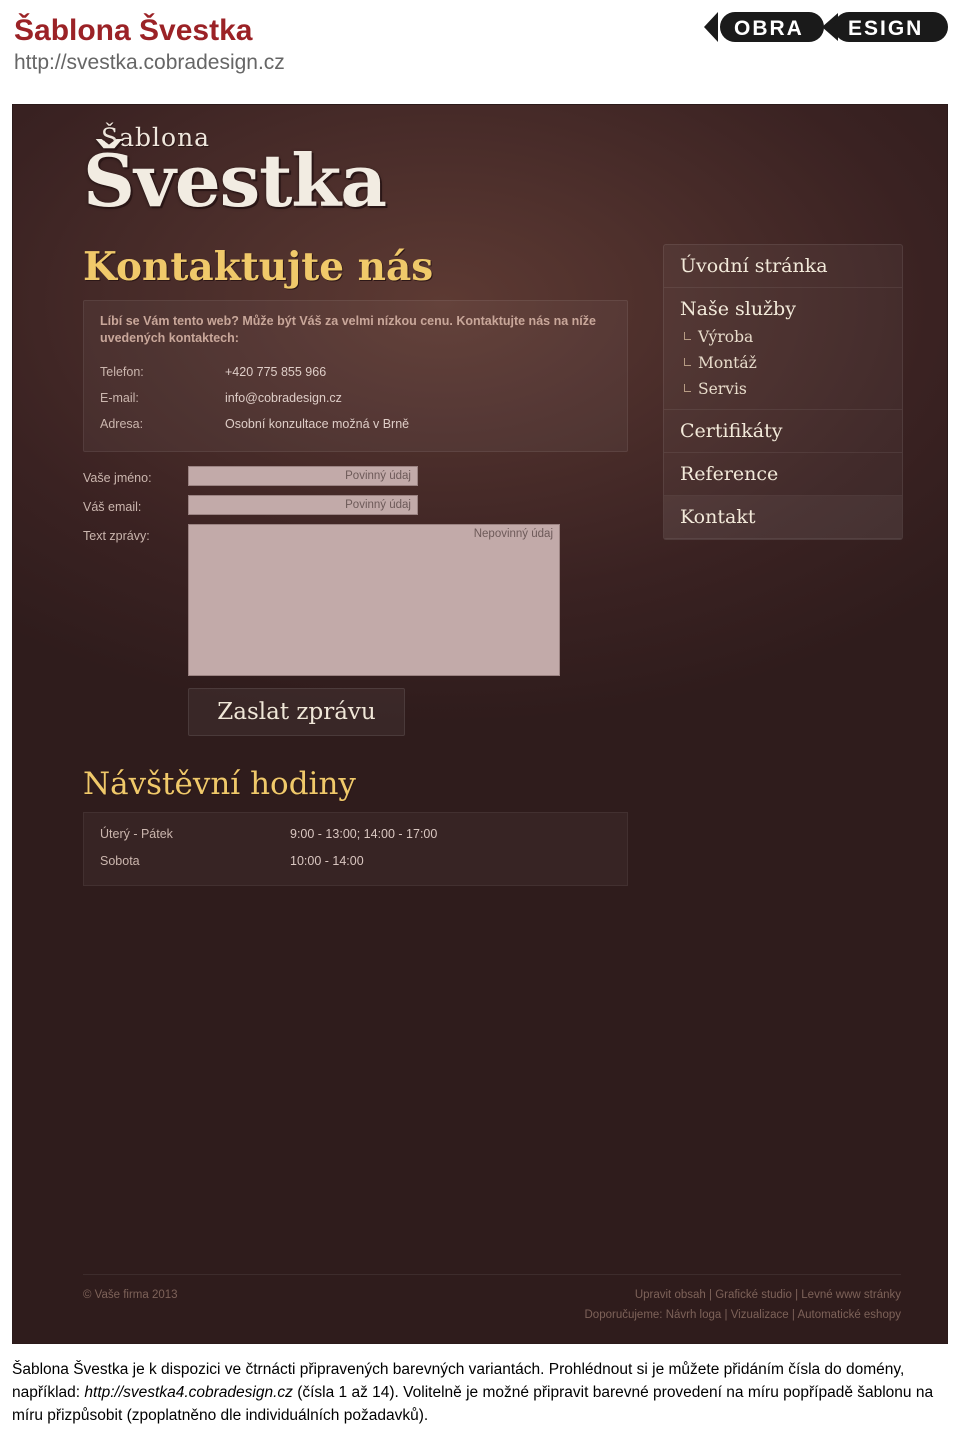 The image size is (960, 1455). I want to click on form-row-email: Váš email: Povinný údaj, so click(355, 505).